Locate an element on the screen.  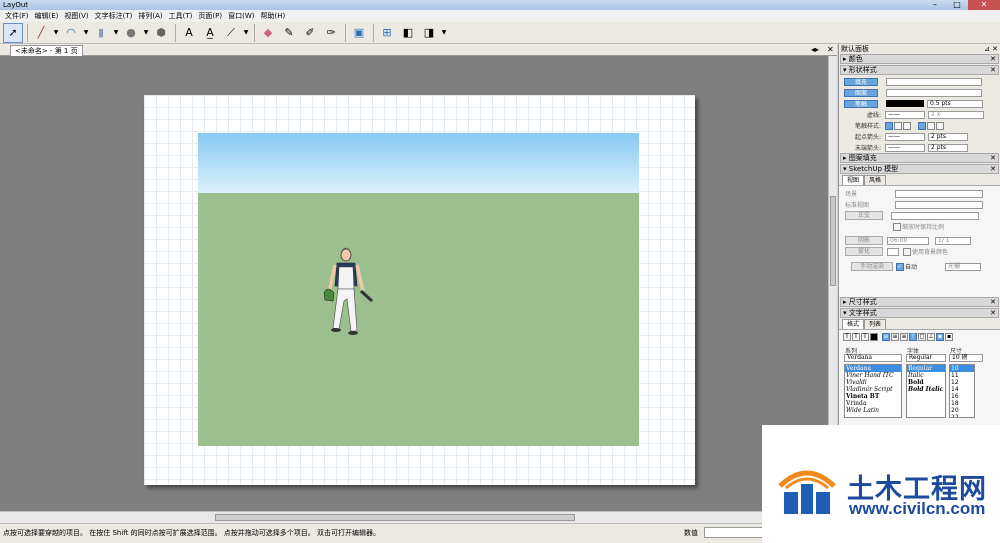
list-item: 10 is located at coordinates (962, 368).